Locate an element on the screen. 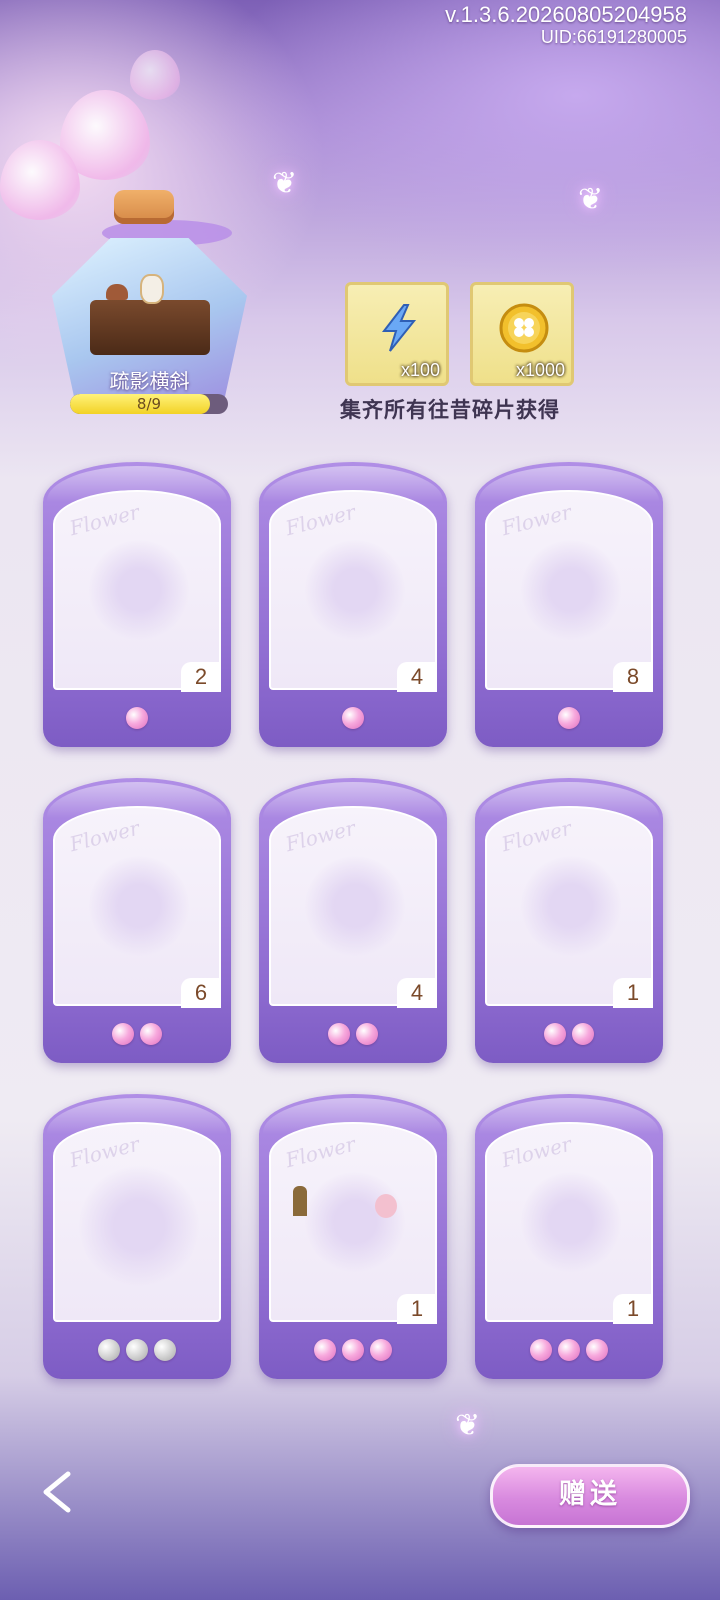  user-uid: UID:66191280005 is located at coordinates (613, 37).